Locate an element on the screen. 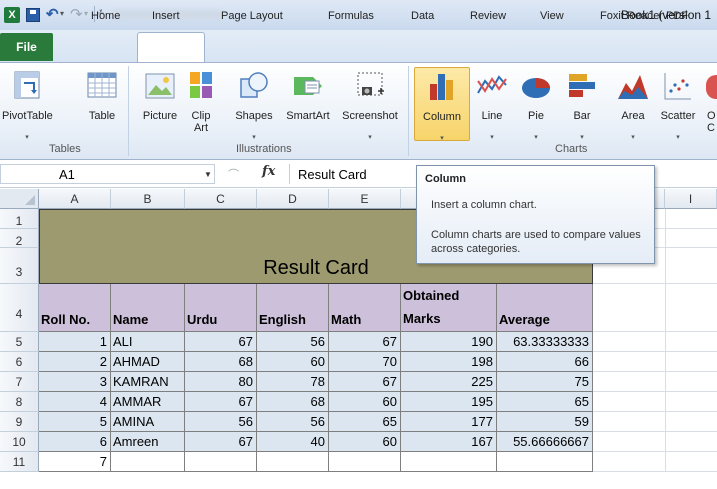  cell-math: 60 is located at coordinates (365, 402).